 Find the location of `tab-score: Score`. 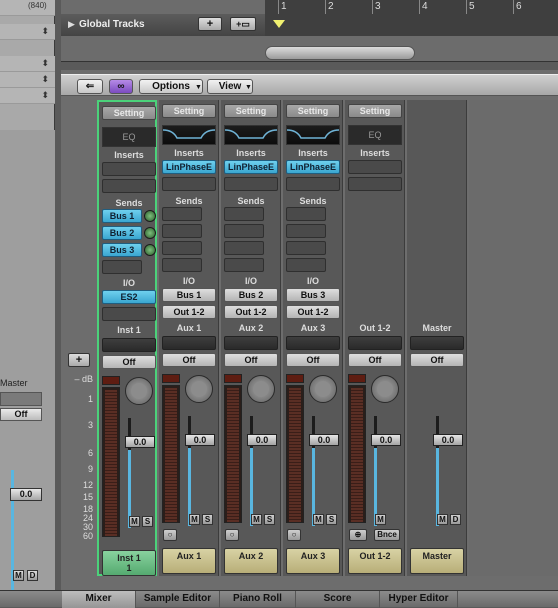

tab-score: Score is located at coordinates (338, 599).